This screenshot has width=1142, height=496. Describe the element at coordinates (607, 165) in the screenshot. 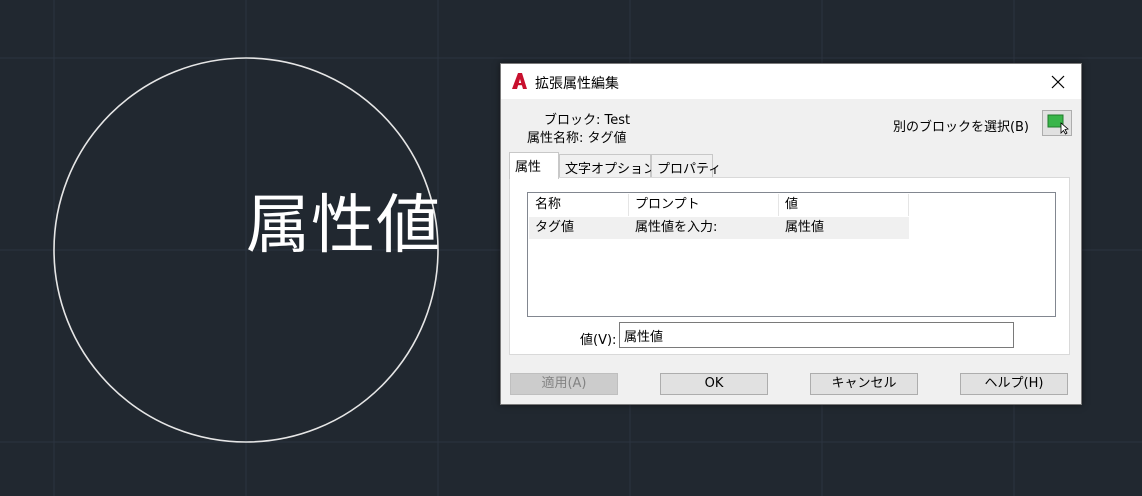

I see `tab-text-options: 文字オプション` at that location.